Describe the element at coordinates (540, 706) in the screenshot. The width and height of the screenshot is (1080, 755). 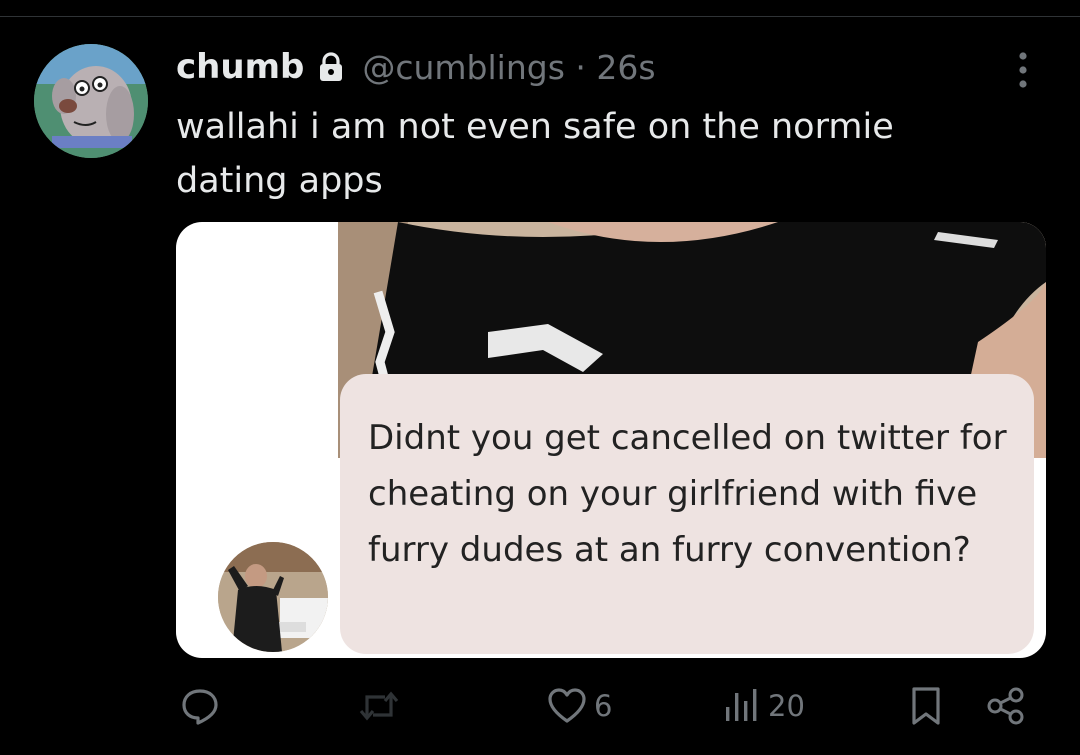
I see `tweet-actions-bar: 6 20` at that location.